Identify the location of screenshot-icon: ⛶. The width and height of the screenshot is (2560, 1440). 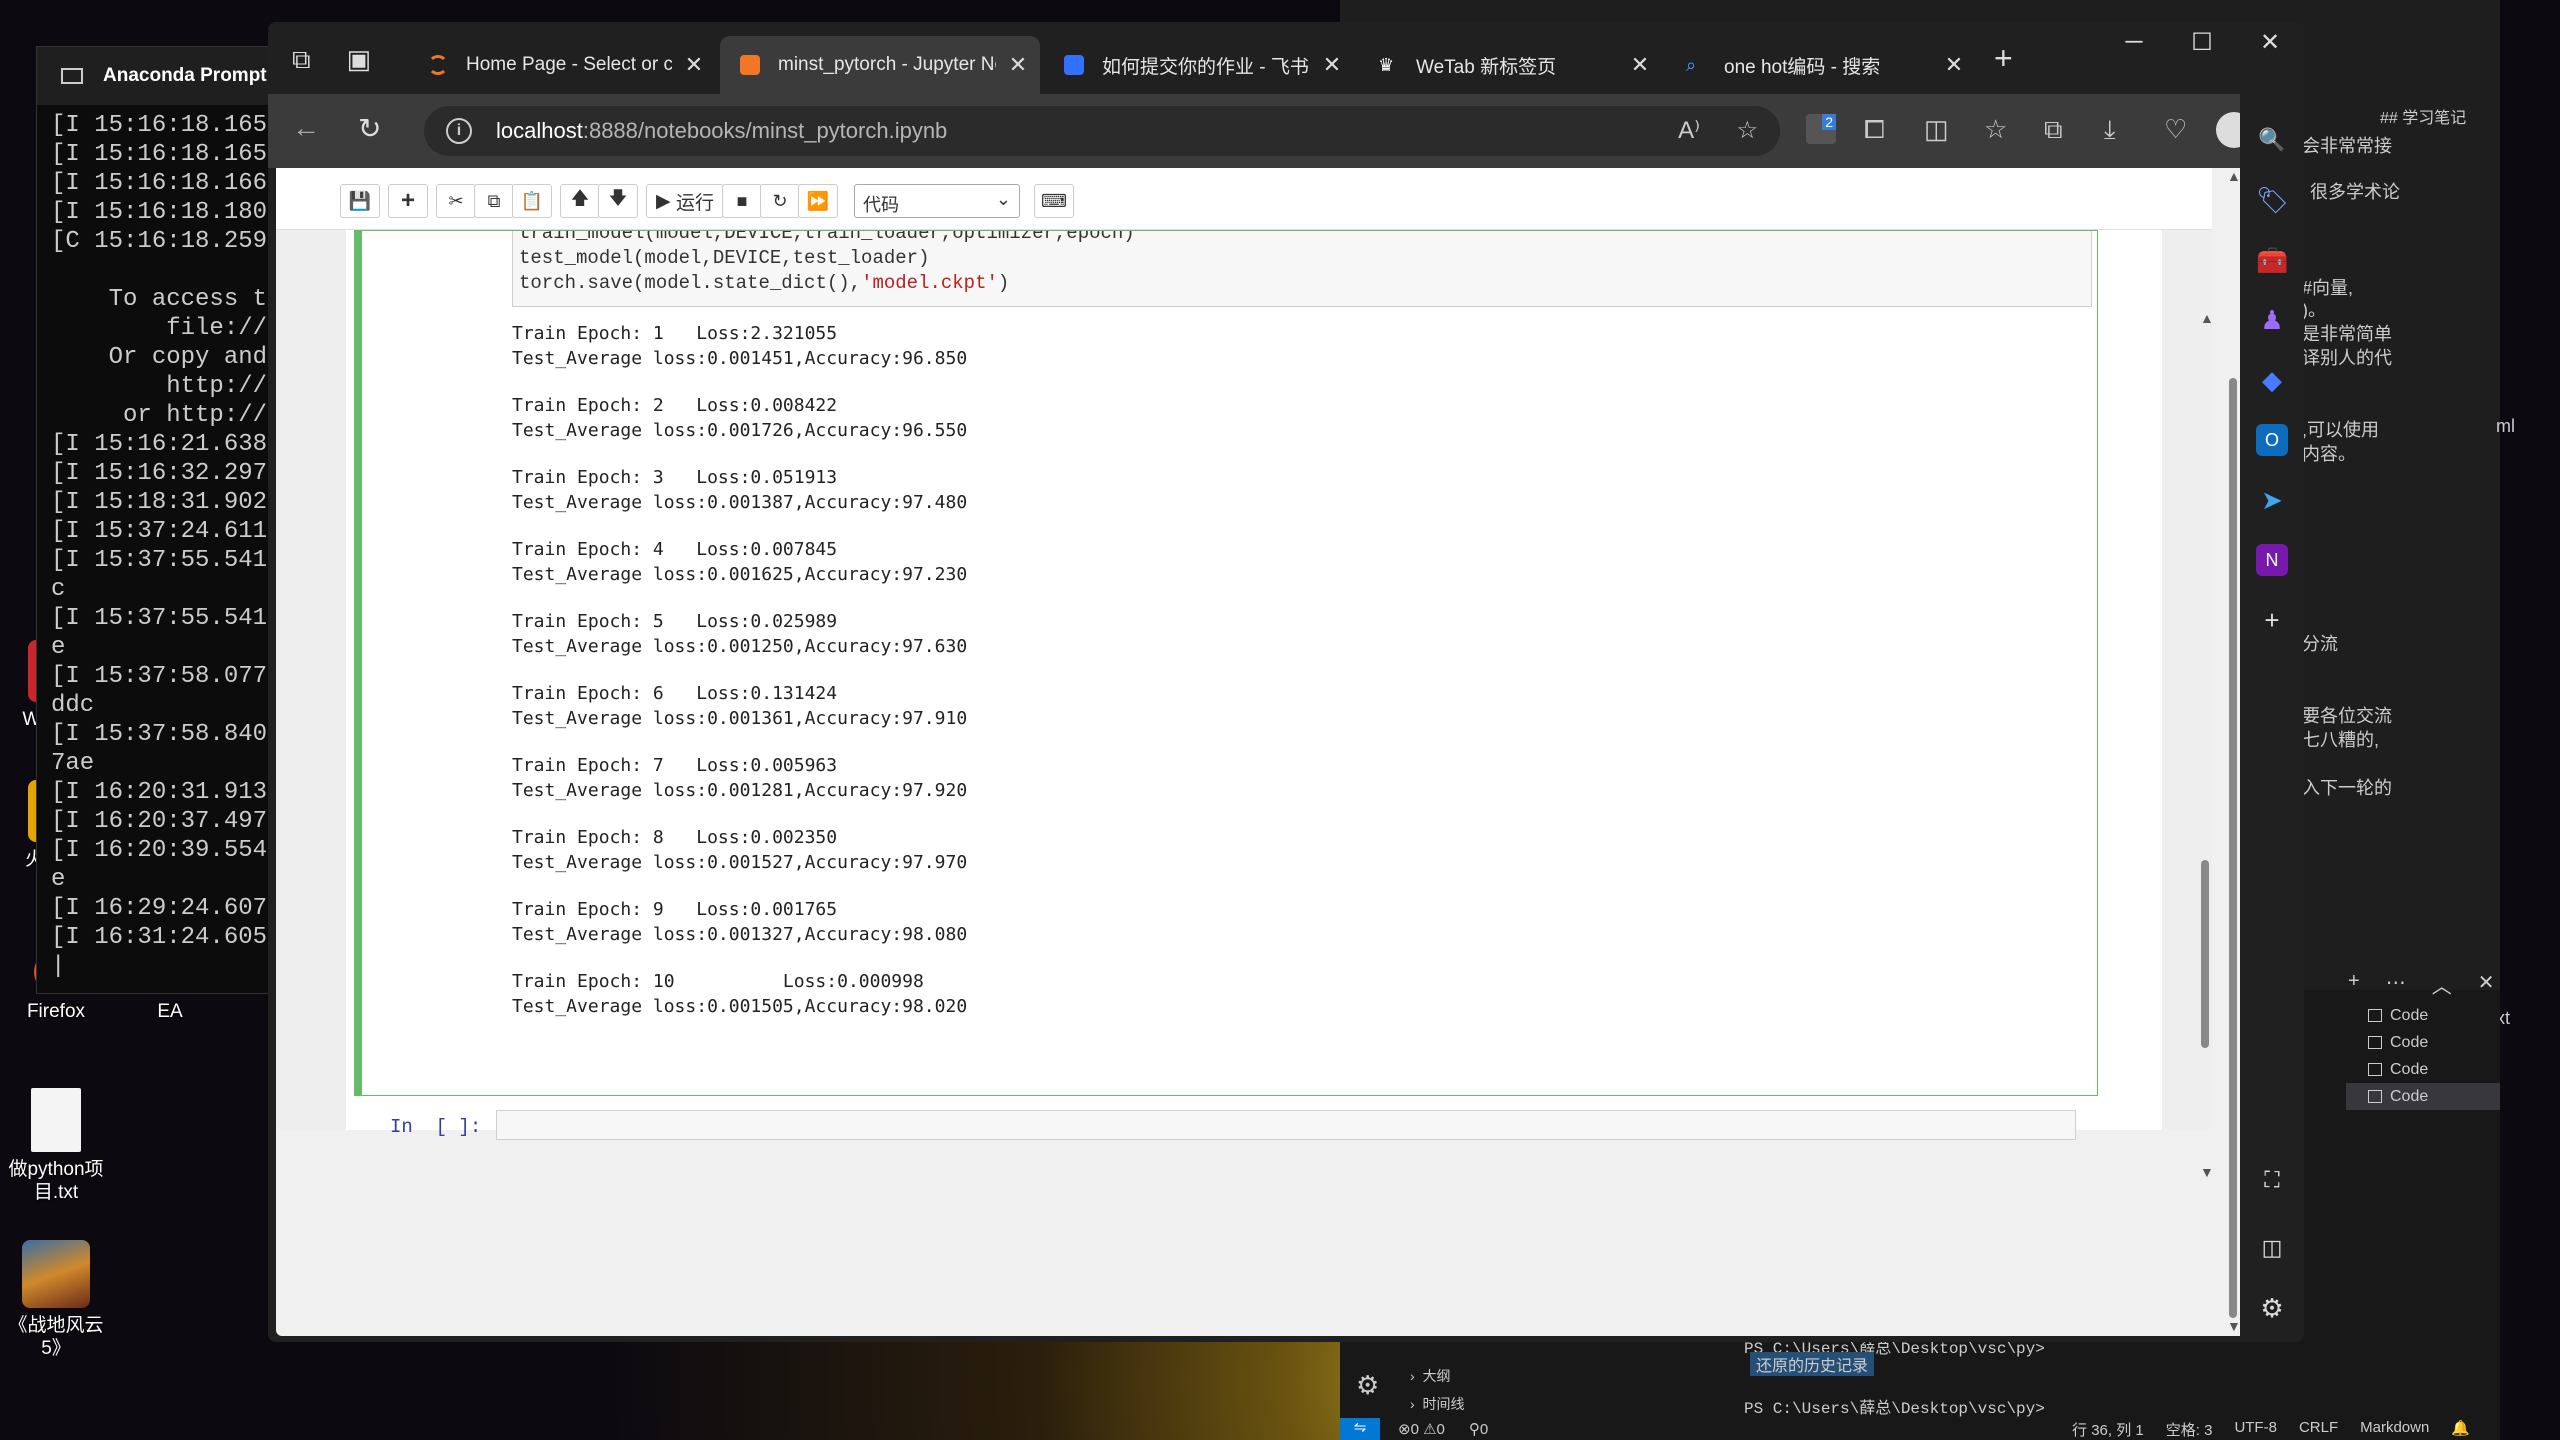
(2272, 1180).